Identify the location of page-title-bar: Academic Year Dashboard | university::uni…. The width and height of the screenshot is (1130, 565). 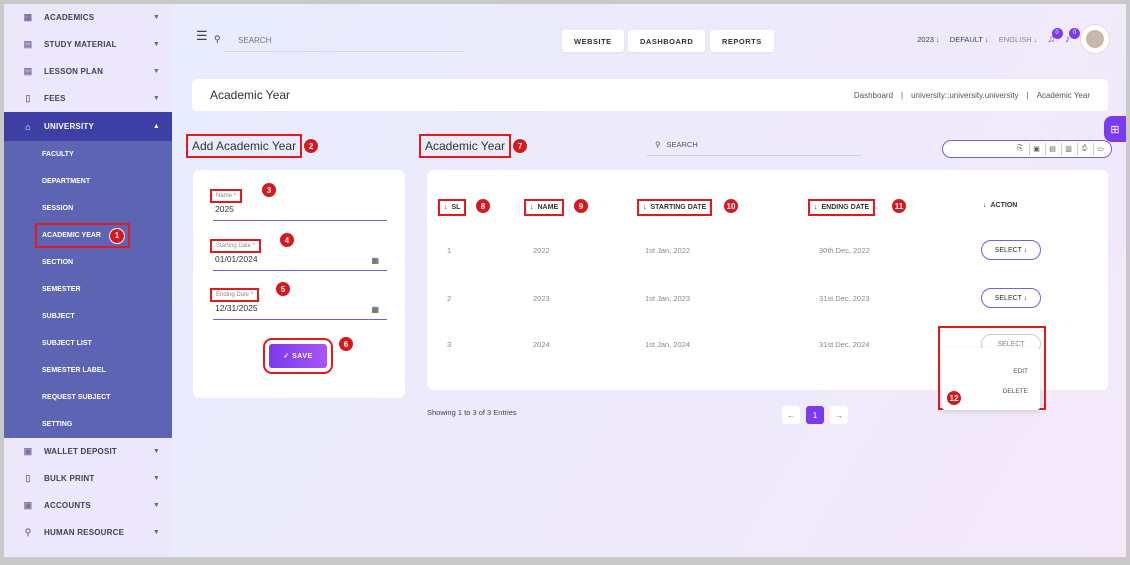
(650, 95).